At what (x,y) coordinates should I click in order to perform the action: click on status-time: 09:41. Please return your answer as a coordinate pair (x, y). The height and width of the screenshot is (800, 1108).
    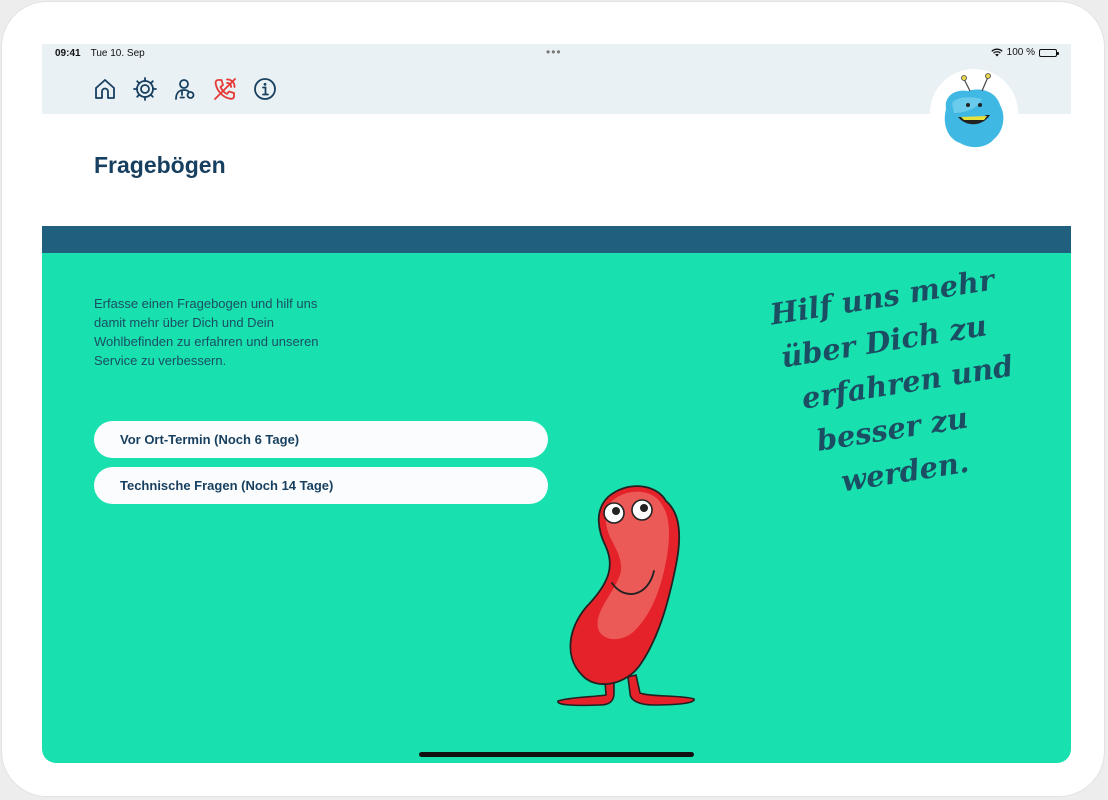
    Looking at the image, I should click on (68, 53).